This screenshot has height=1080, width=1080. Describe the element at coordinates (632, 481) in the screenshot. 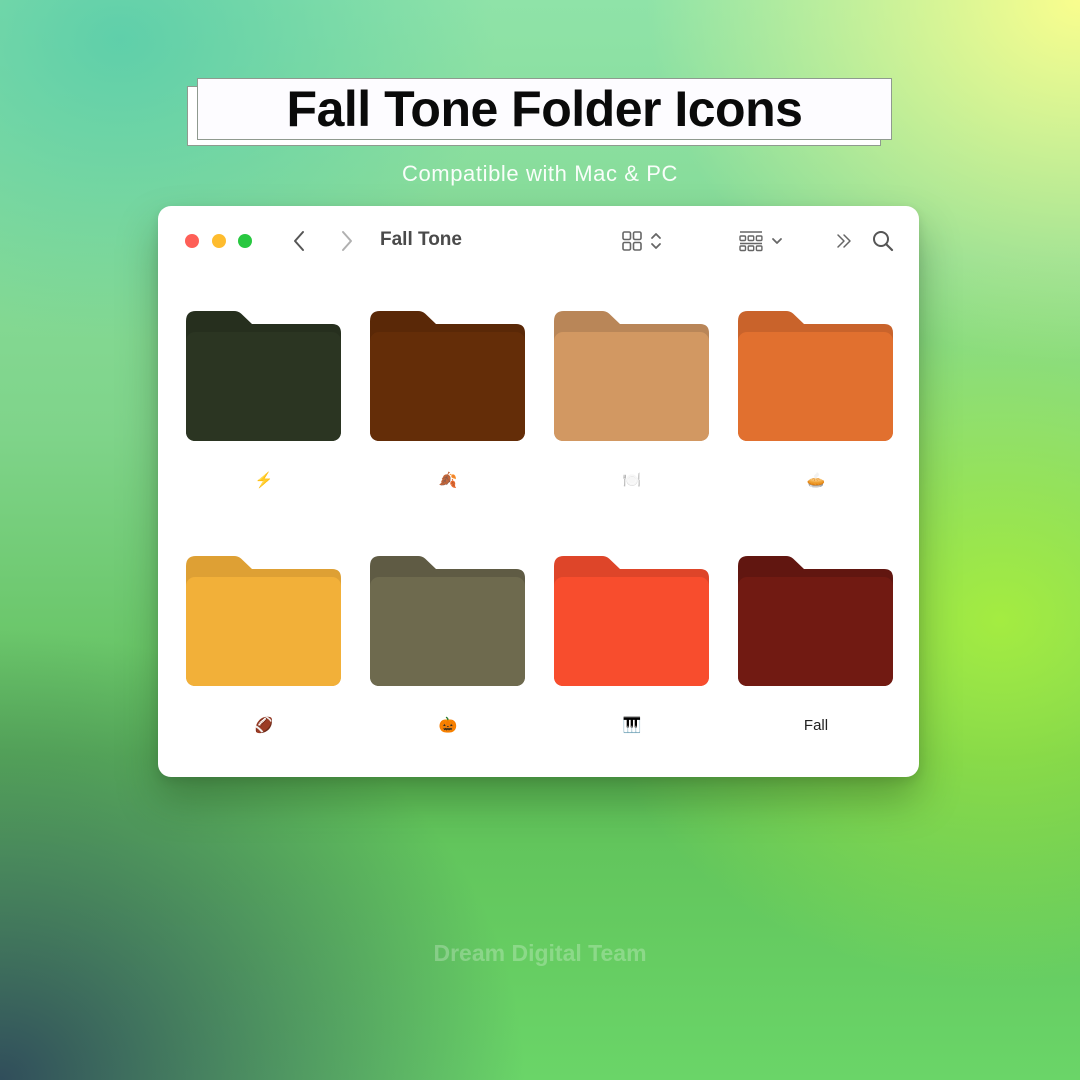

I see `folder-label: 🍽️` at that location.